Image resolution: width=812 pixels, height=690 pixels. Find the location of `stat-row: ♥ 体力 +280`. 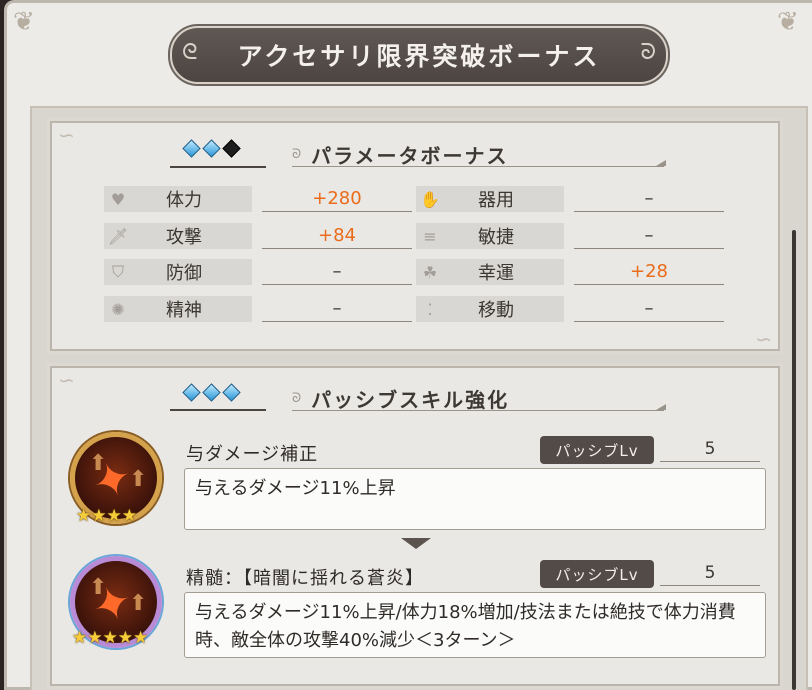

stat-row: ♥ 体力 +280 is located at coordinates (258, 199).